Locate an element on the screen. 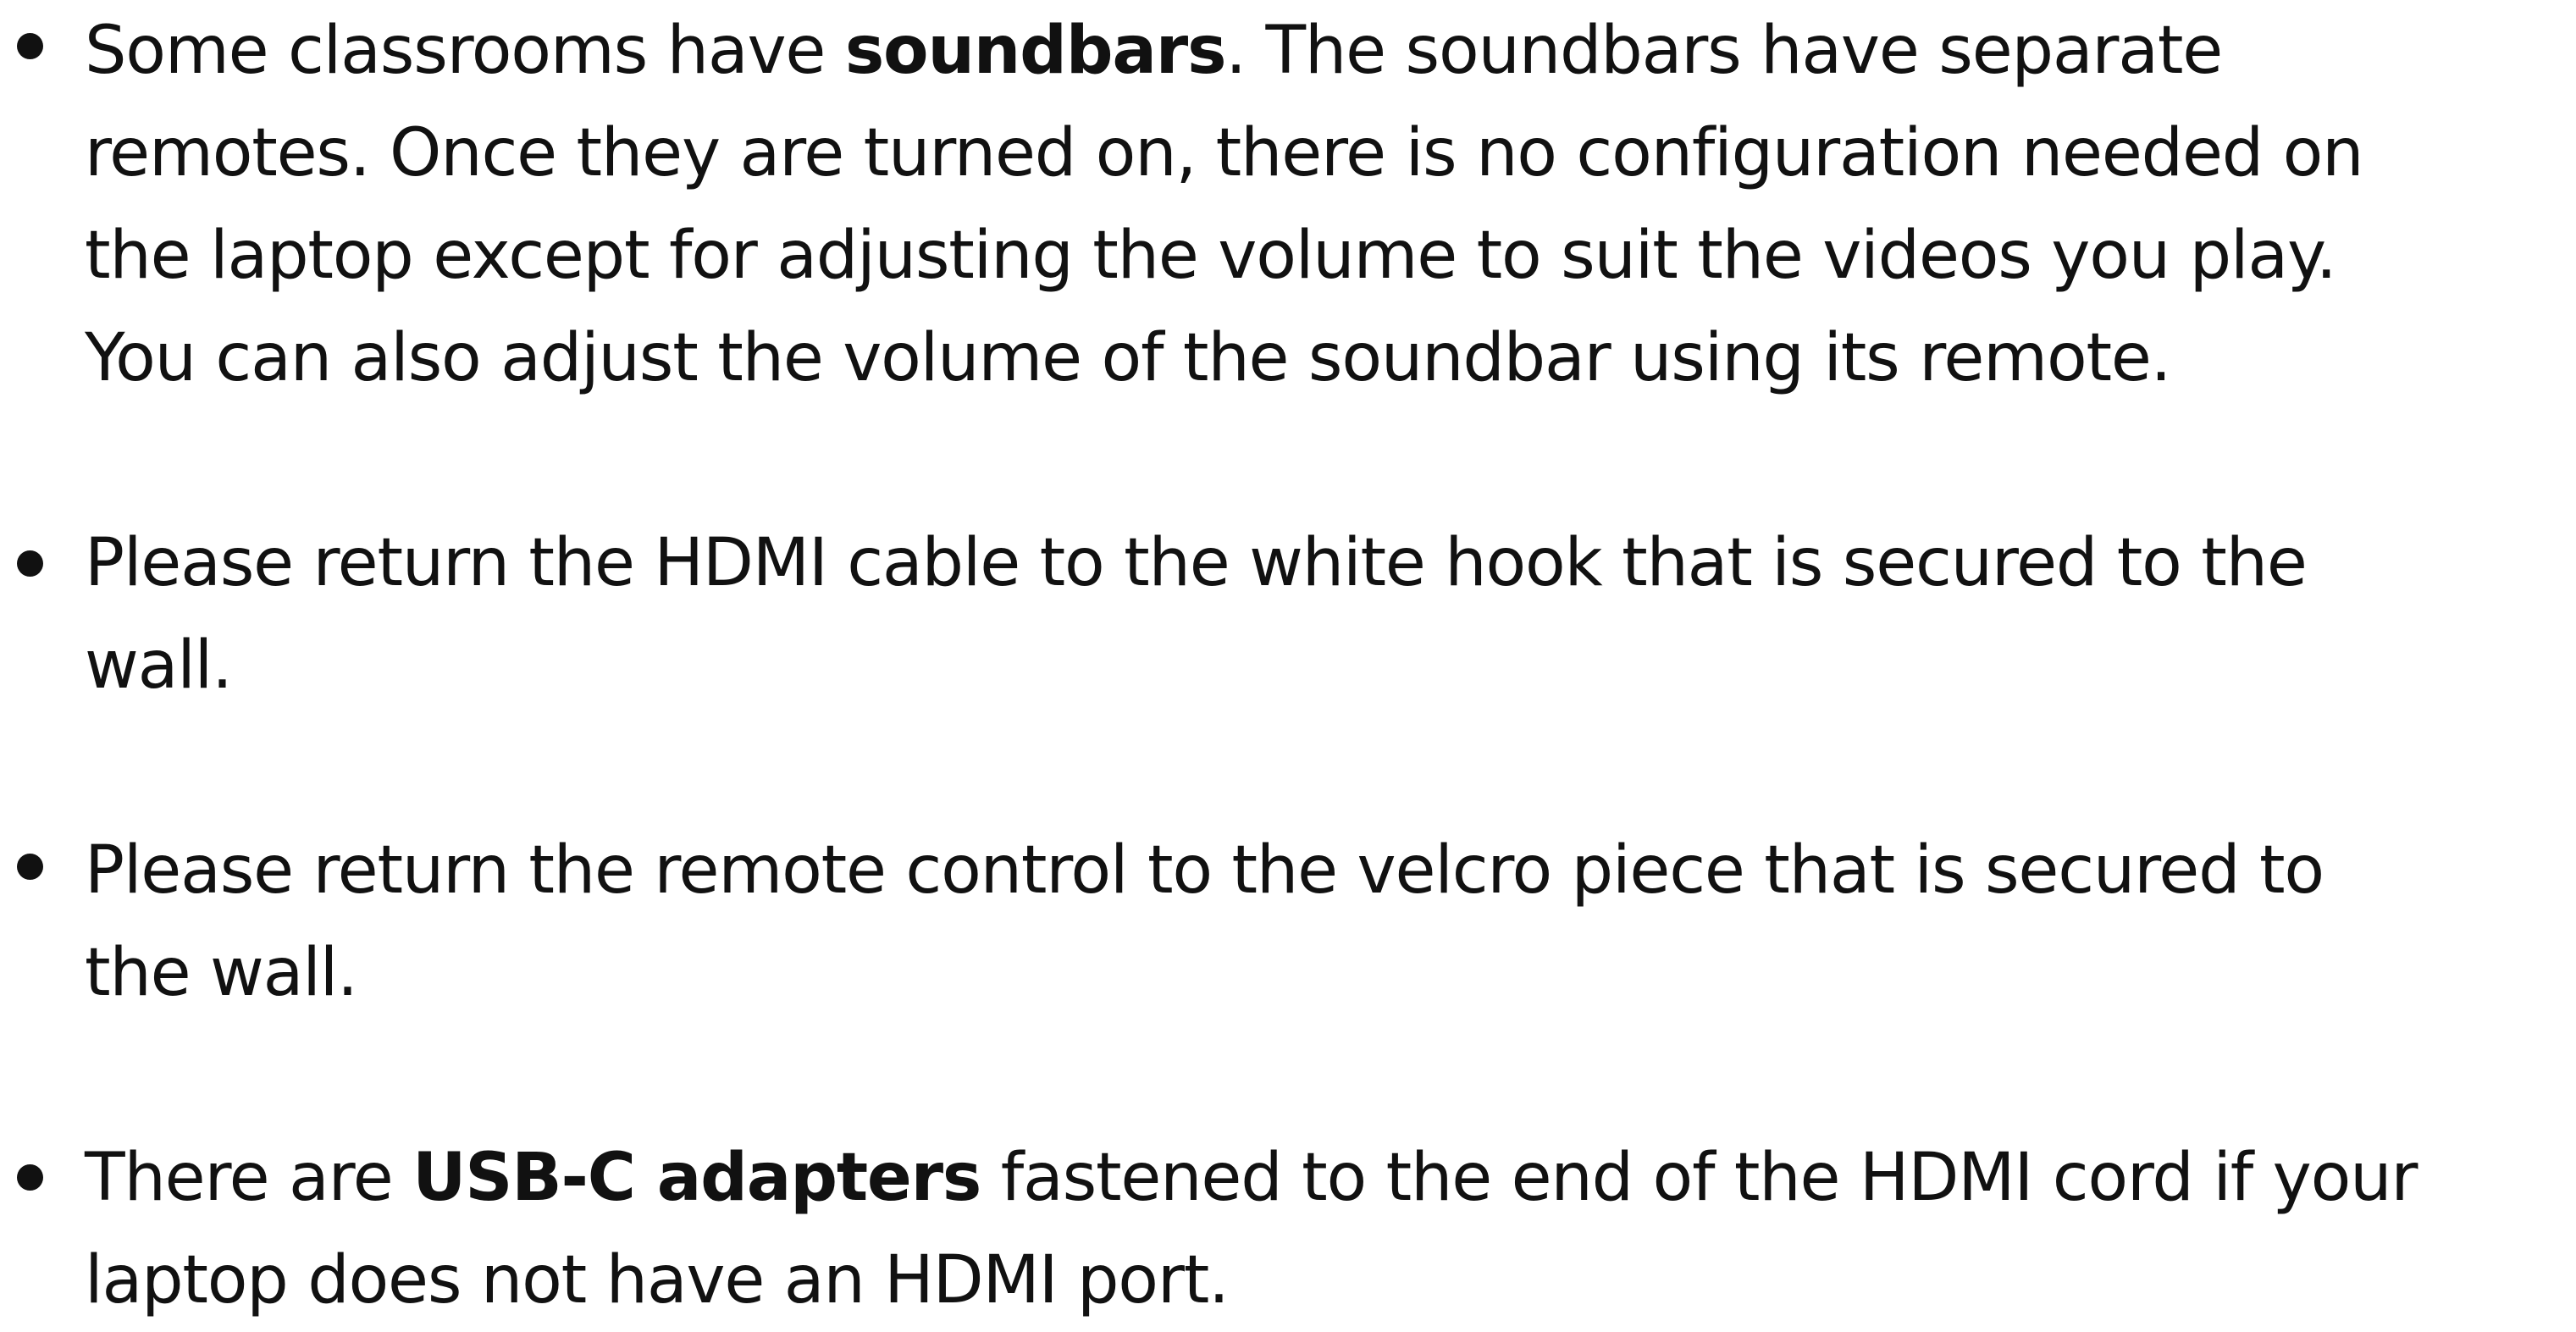 The width and height of the screenshot is (2576, 1332). text-segment: . The soundbars have separate is located at coordinates (1724, 51).